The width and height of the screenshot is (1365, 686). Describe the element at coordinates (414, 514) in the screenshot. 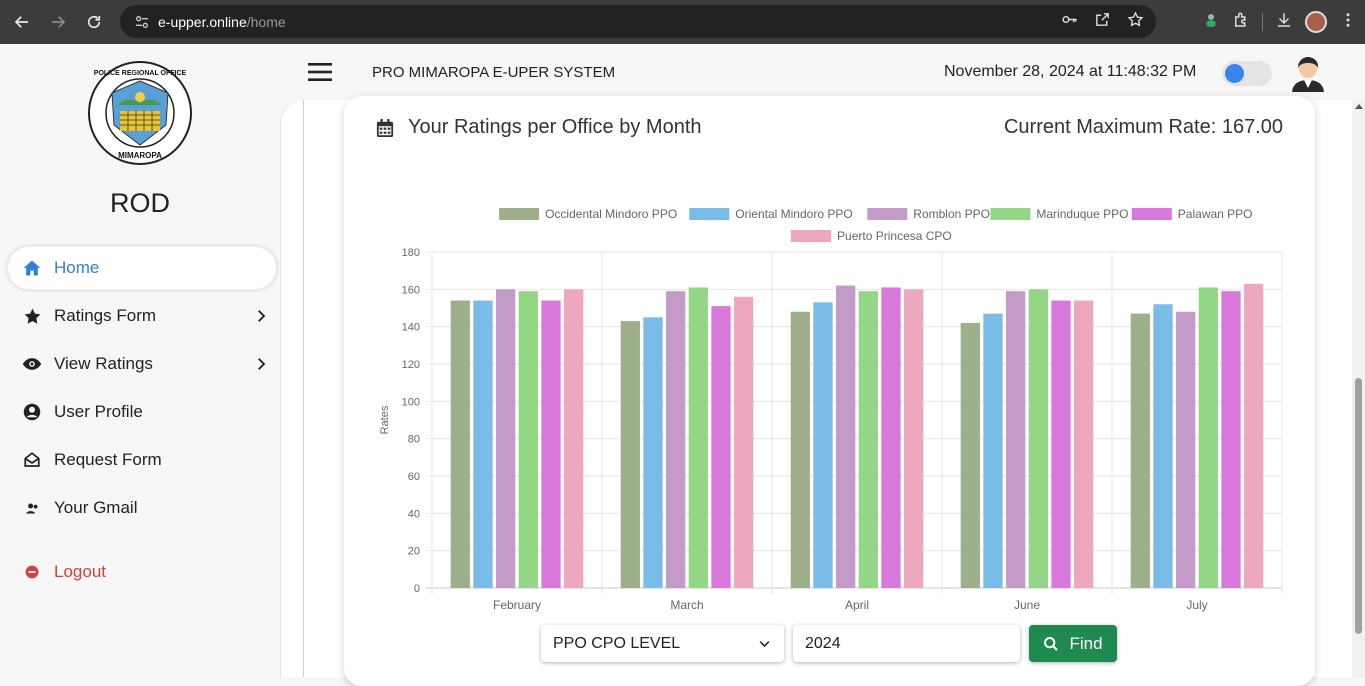

I see `y-tick-label: 40` at that location.